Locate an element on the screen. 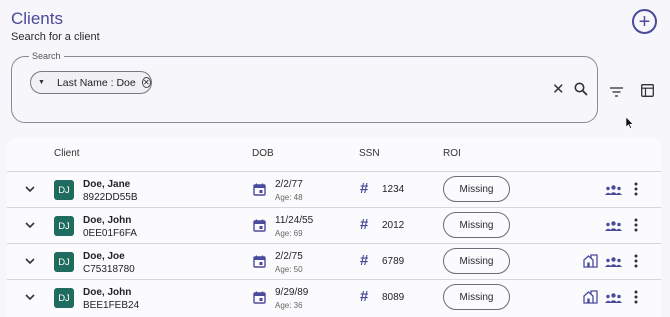 The width and height of the screenshot is (670, 317). dob-value: 2/2/77 is located at coordinates (289, 184).